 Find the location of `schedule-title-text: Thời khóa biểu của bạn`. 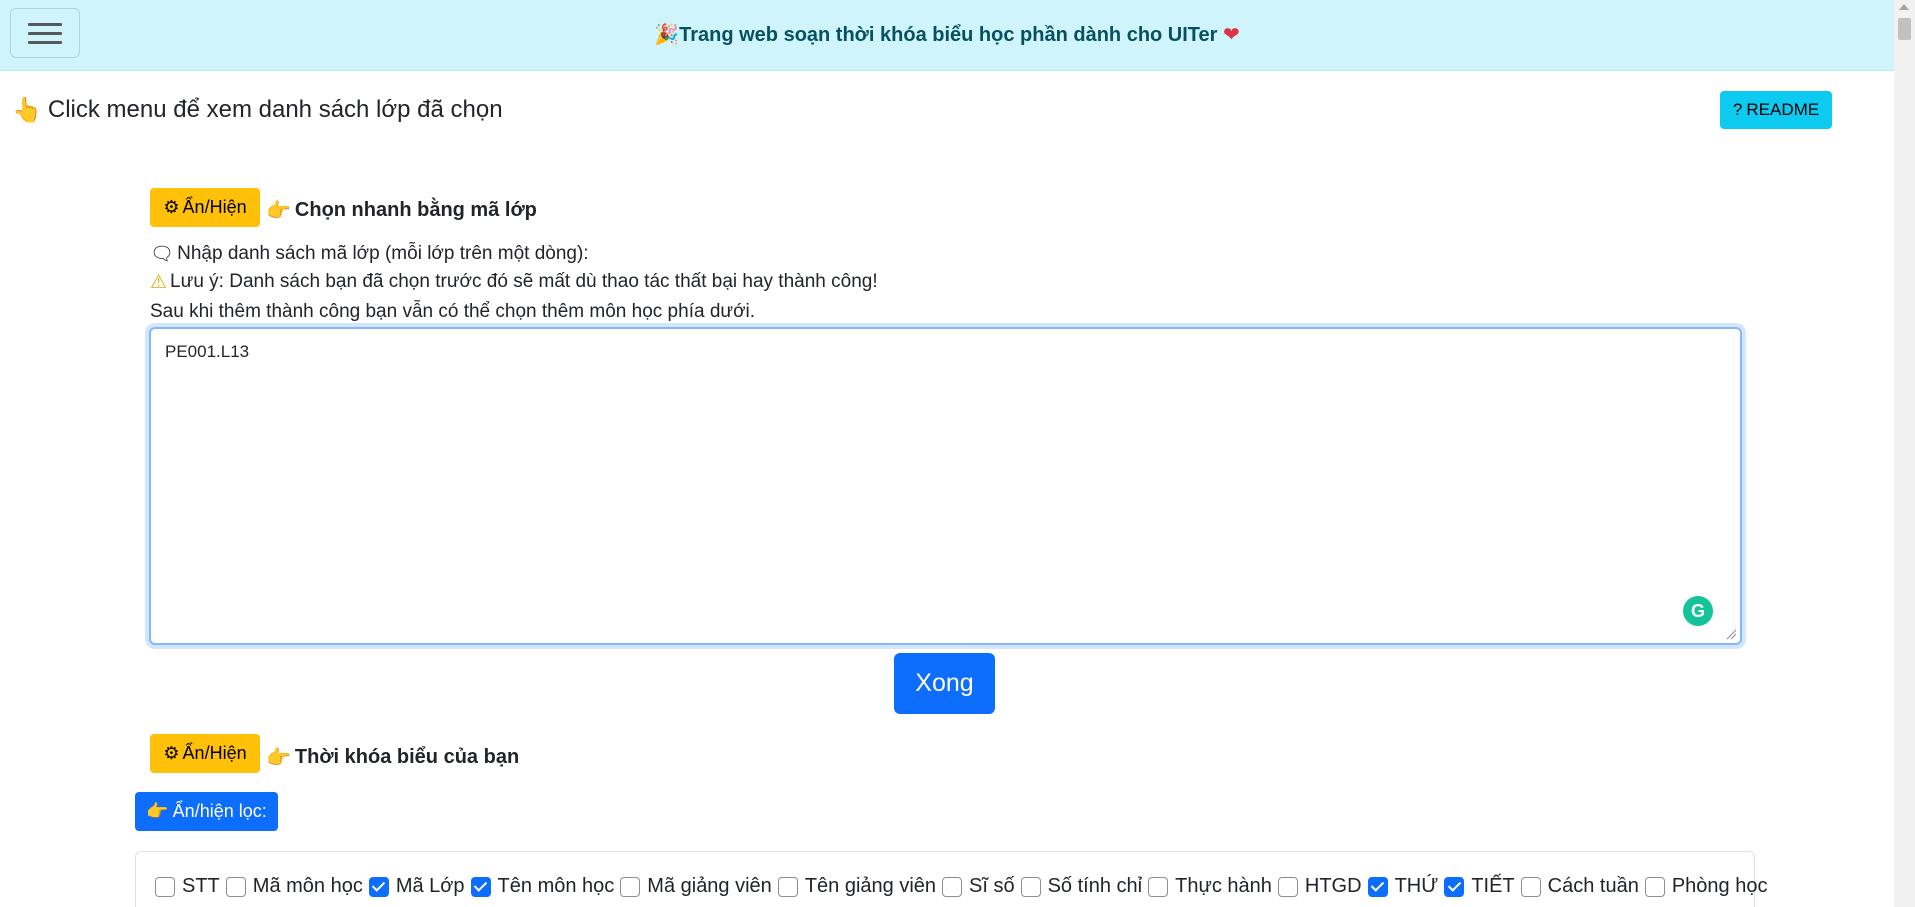

schedule-title-text: Thời khóa biểu của bạn is located at coordinates (407, 756).